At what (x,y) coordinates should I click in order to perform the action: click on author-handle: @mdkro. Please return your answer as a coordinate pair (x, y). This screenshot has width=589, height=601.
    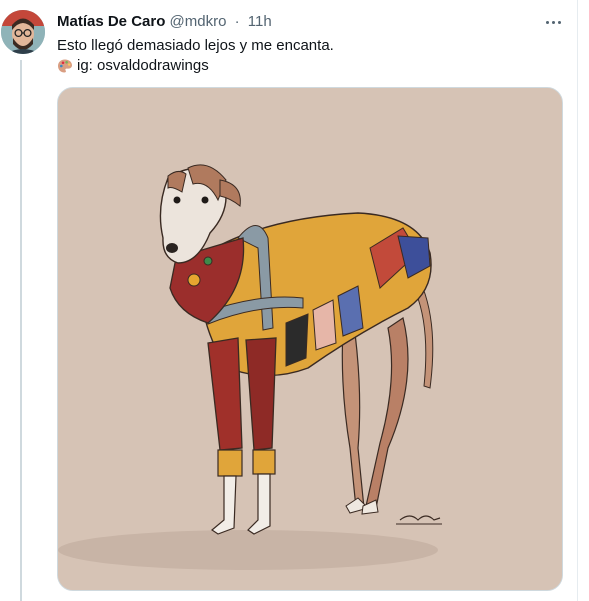
    Looking at the image, I should click on (198, 21).